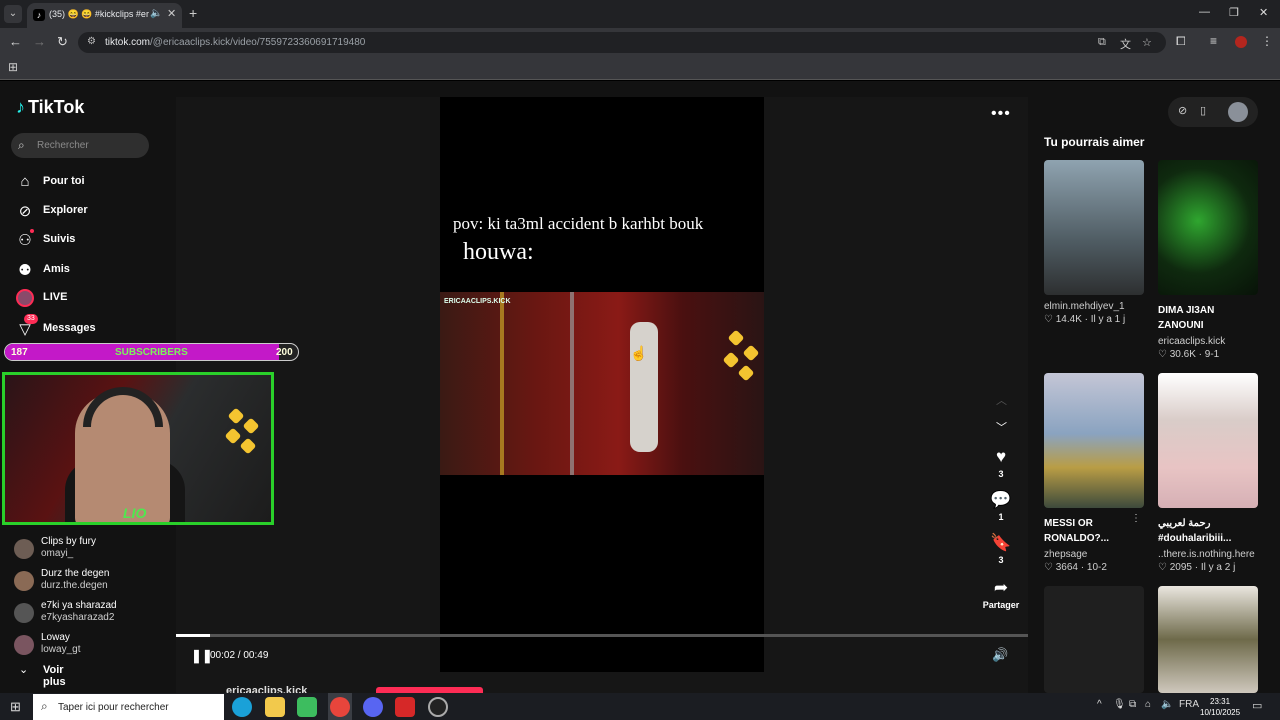 The image size is (1280, 720). What do you see at coordinates (1001, 605) in the screenshot?
I see `share-label: Partager` at bounding box center [1001, 605].